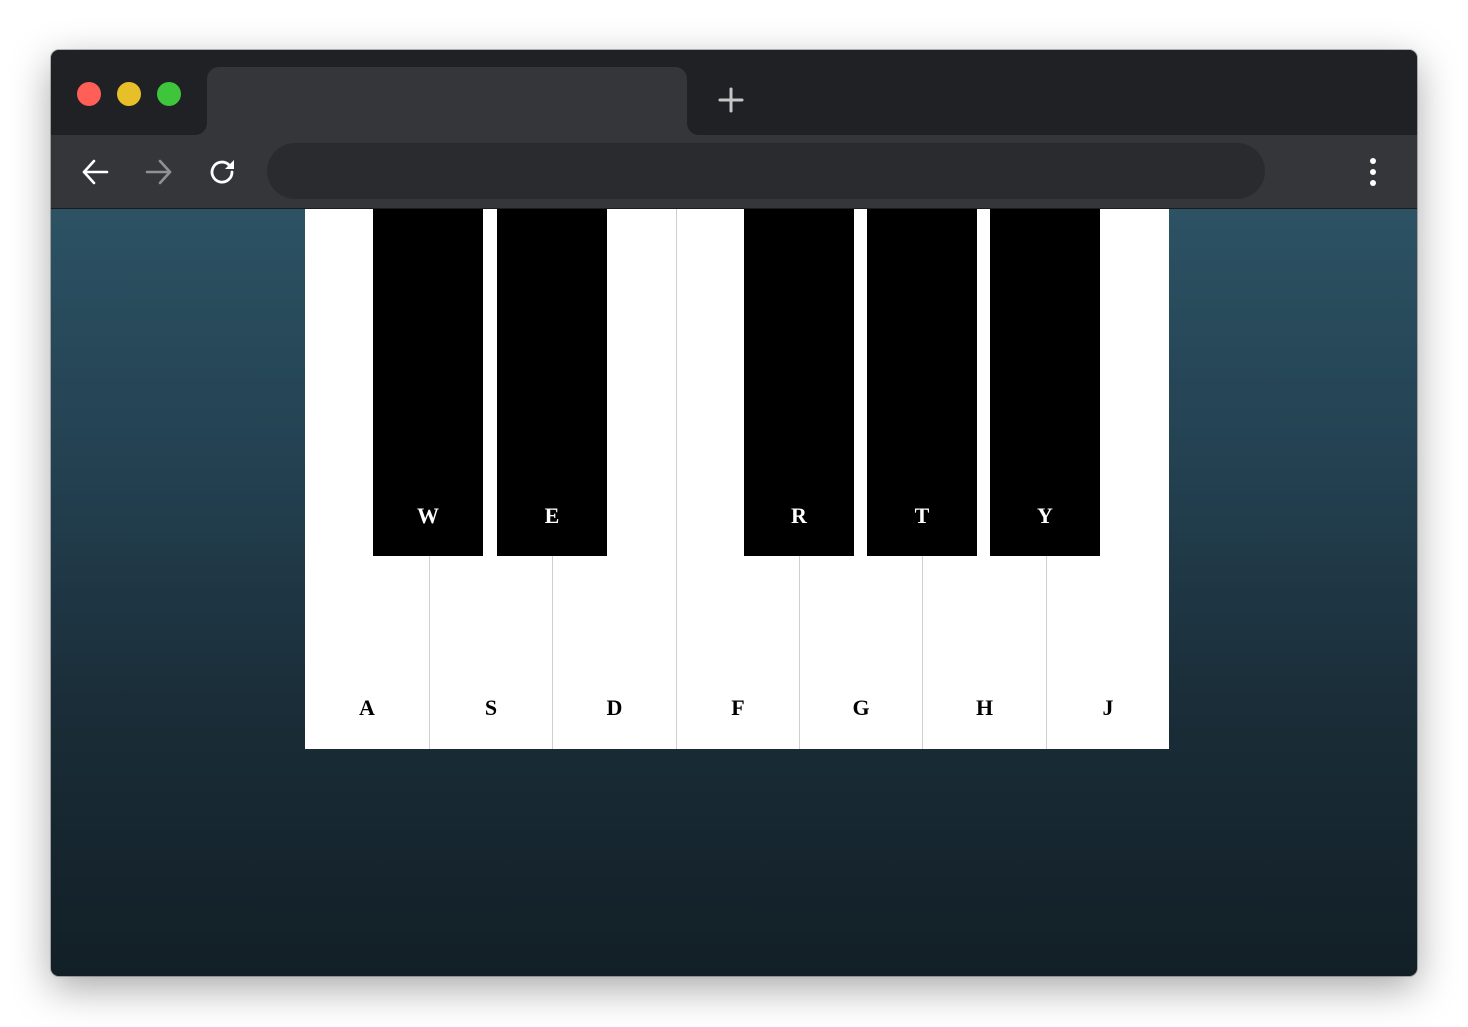 The width and height of the screenshot is (1468, 1027). I want to click on new-tab-button, so click(731, 100).